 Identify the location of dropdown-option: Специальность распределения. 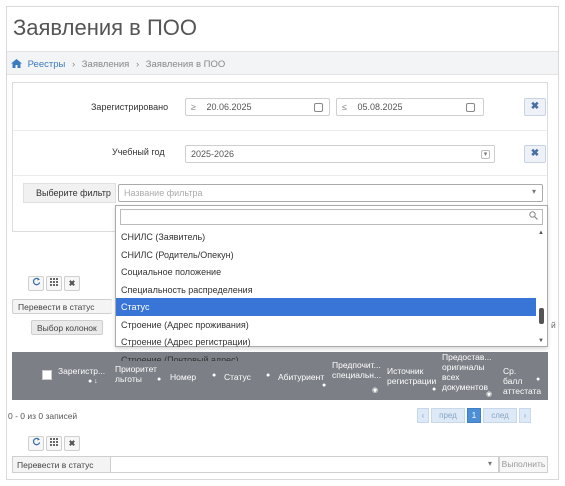
(326, 290).